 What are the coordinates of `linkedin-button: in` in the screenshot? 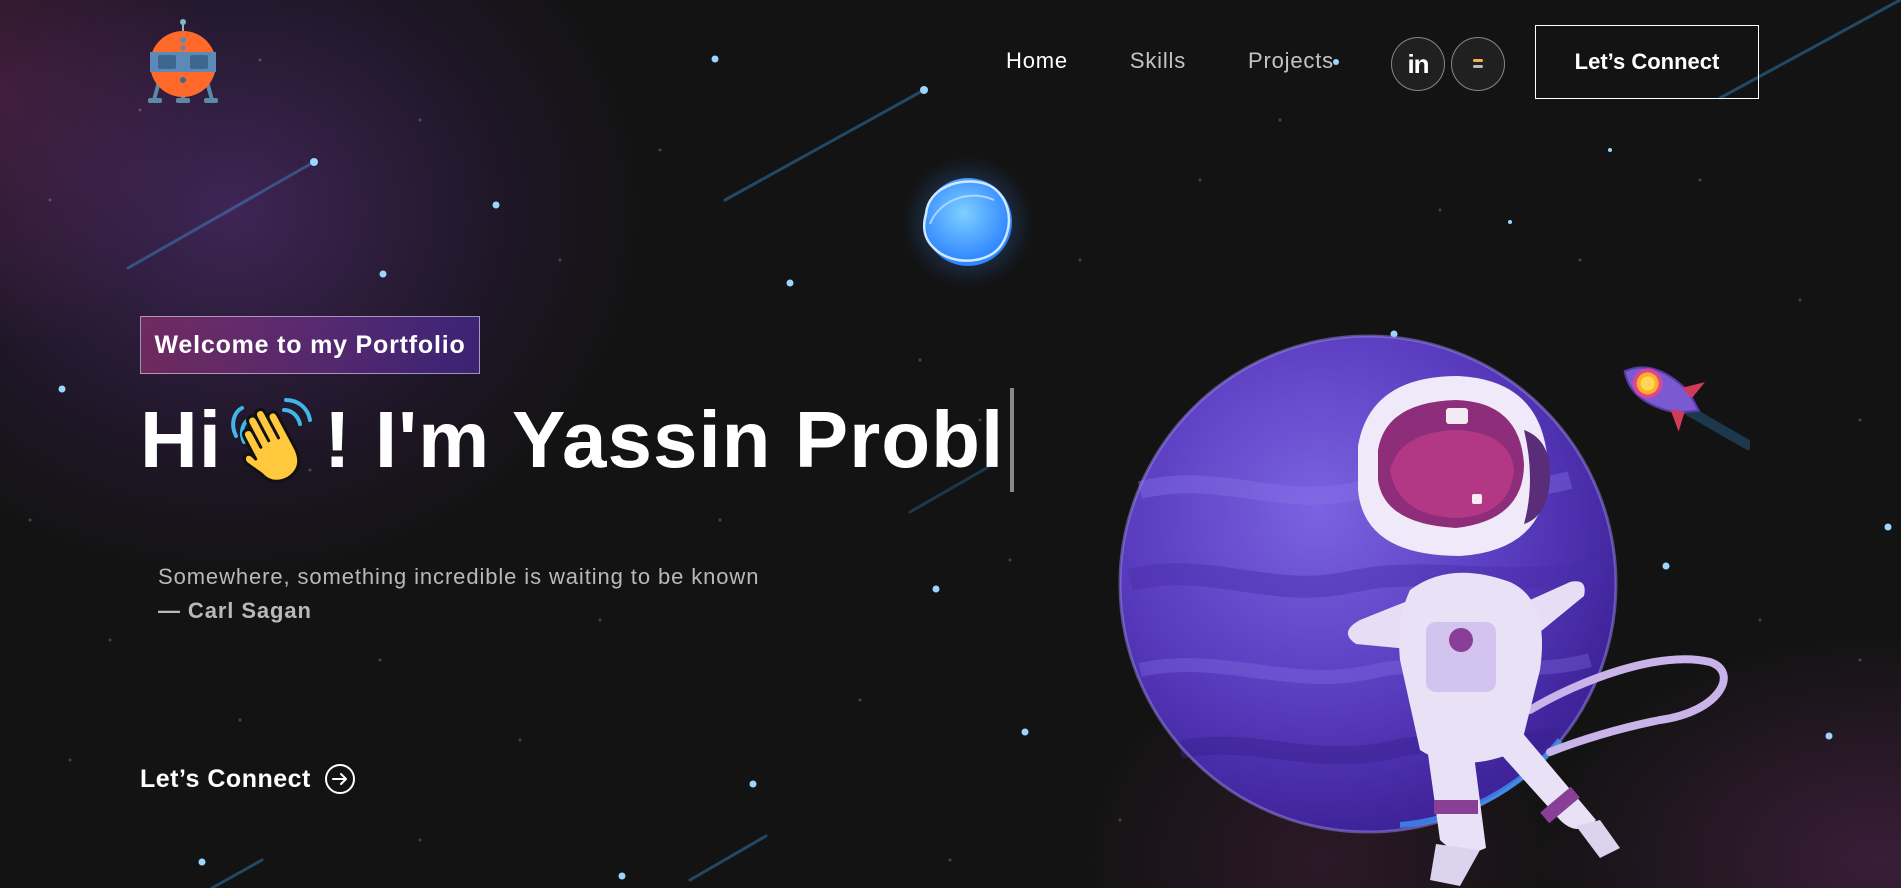 It's located at (1418, 64).